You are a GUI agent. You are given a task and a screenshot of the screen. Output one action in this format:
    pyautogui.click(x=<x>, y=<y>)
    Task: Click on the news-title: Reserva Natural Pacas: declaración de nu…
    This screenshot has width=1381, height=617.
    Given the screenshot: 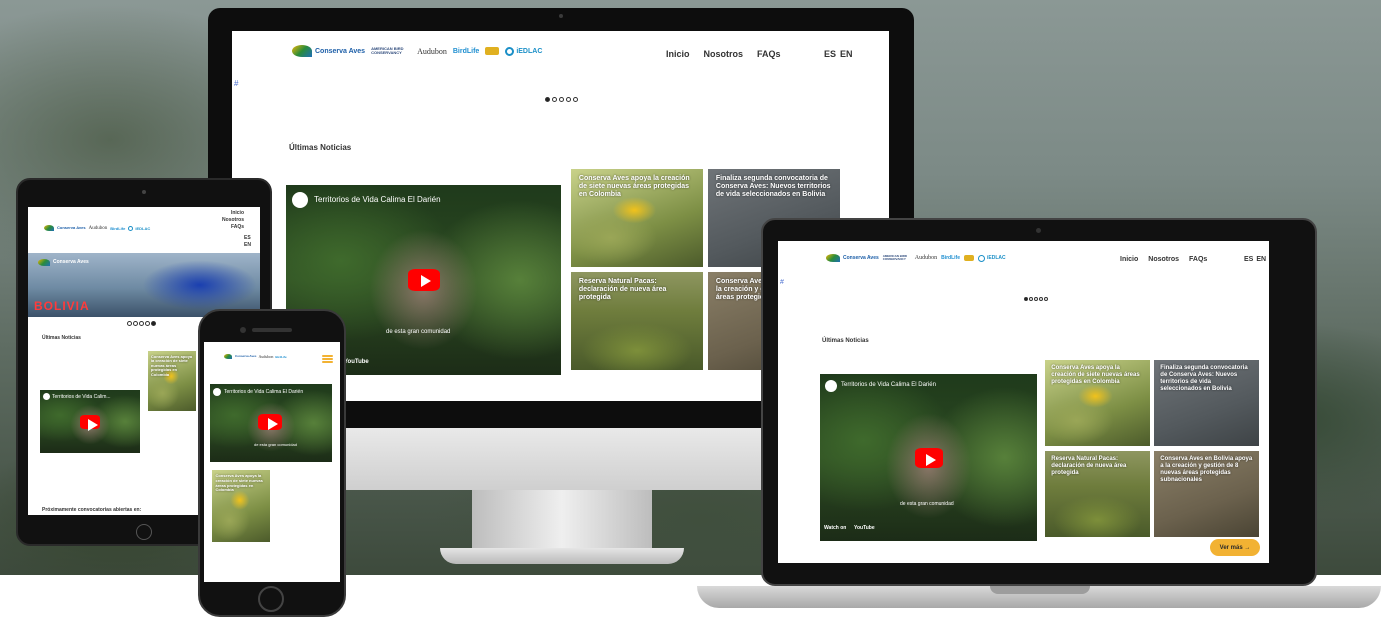 What is the action you would take?
    pyautogui.click(x=622, y=289)
    